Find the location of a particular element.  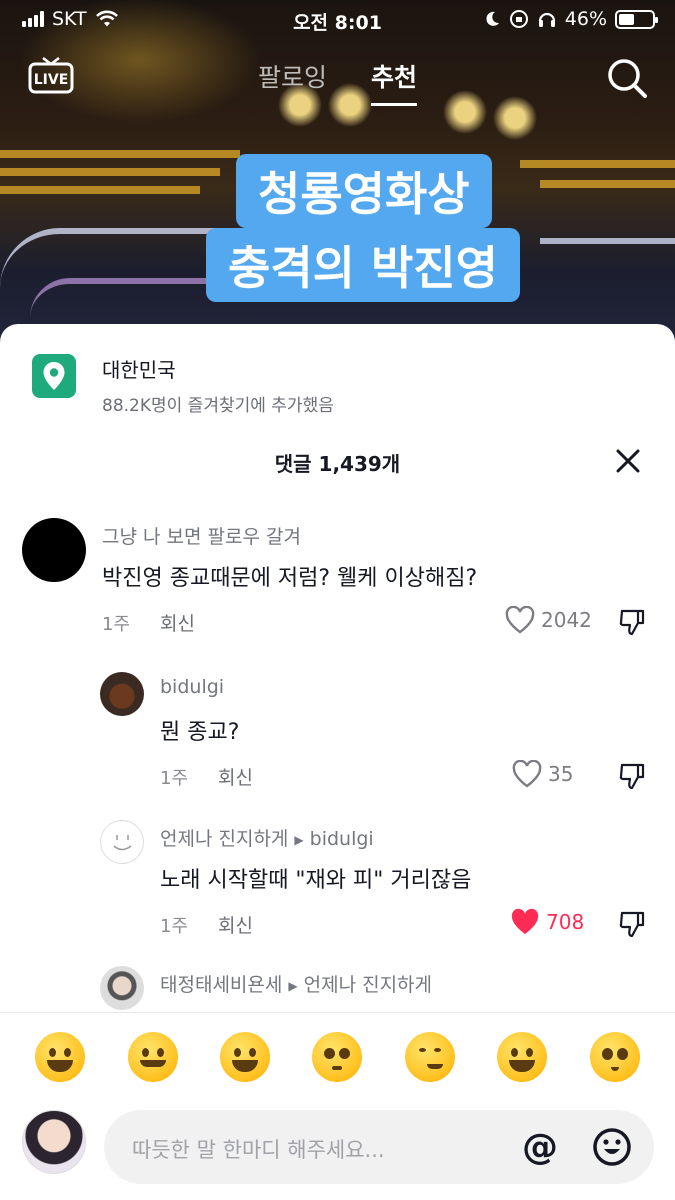

close-icon is located at coordinates (628, 461).